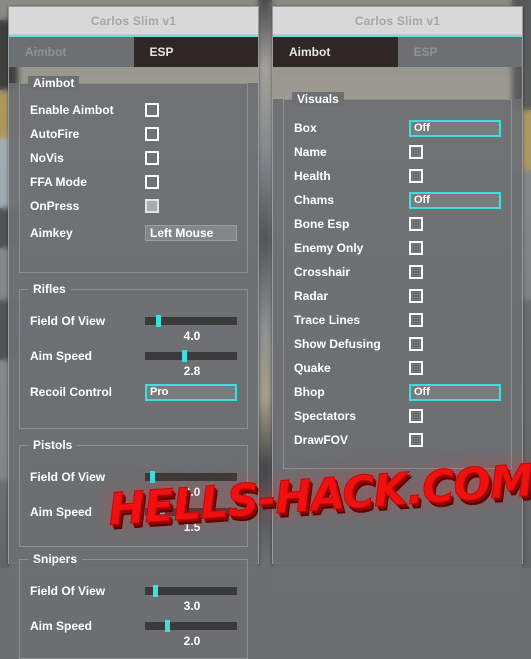  I want to click on checkbox-onpress, so click(152, 206).